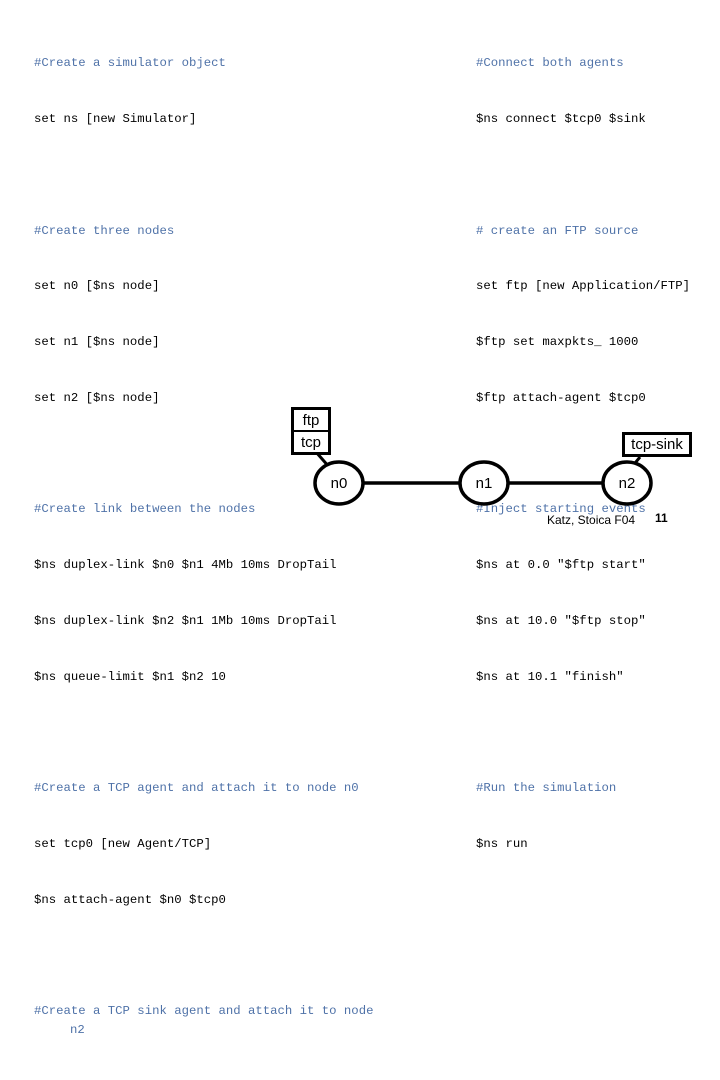  Describe the element at coordinates (657, 444) in the screenshot. I see `tcp-sink-agent-box: tcp-sink` at that location.